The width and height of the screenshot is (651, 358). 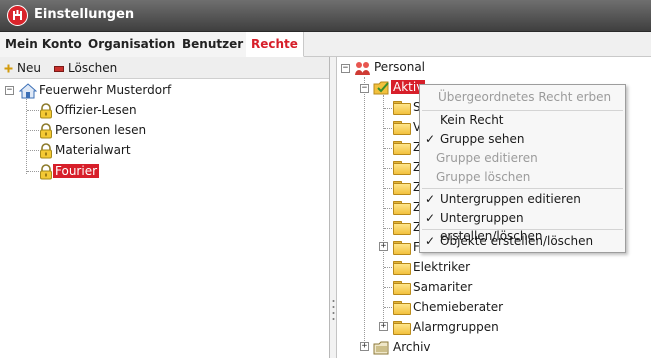 What do you see at coordinates (59, 68) in the screenshot?
I see `delete-icon` at bounding box center [59, 68].